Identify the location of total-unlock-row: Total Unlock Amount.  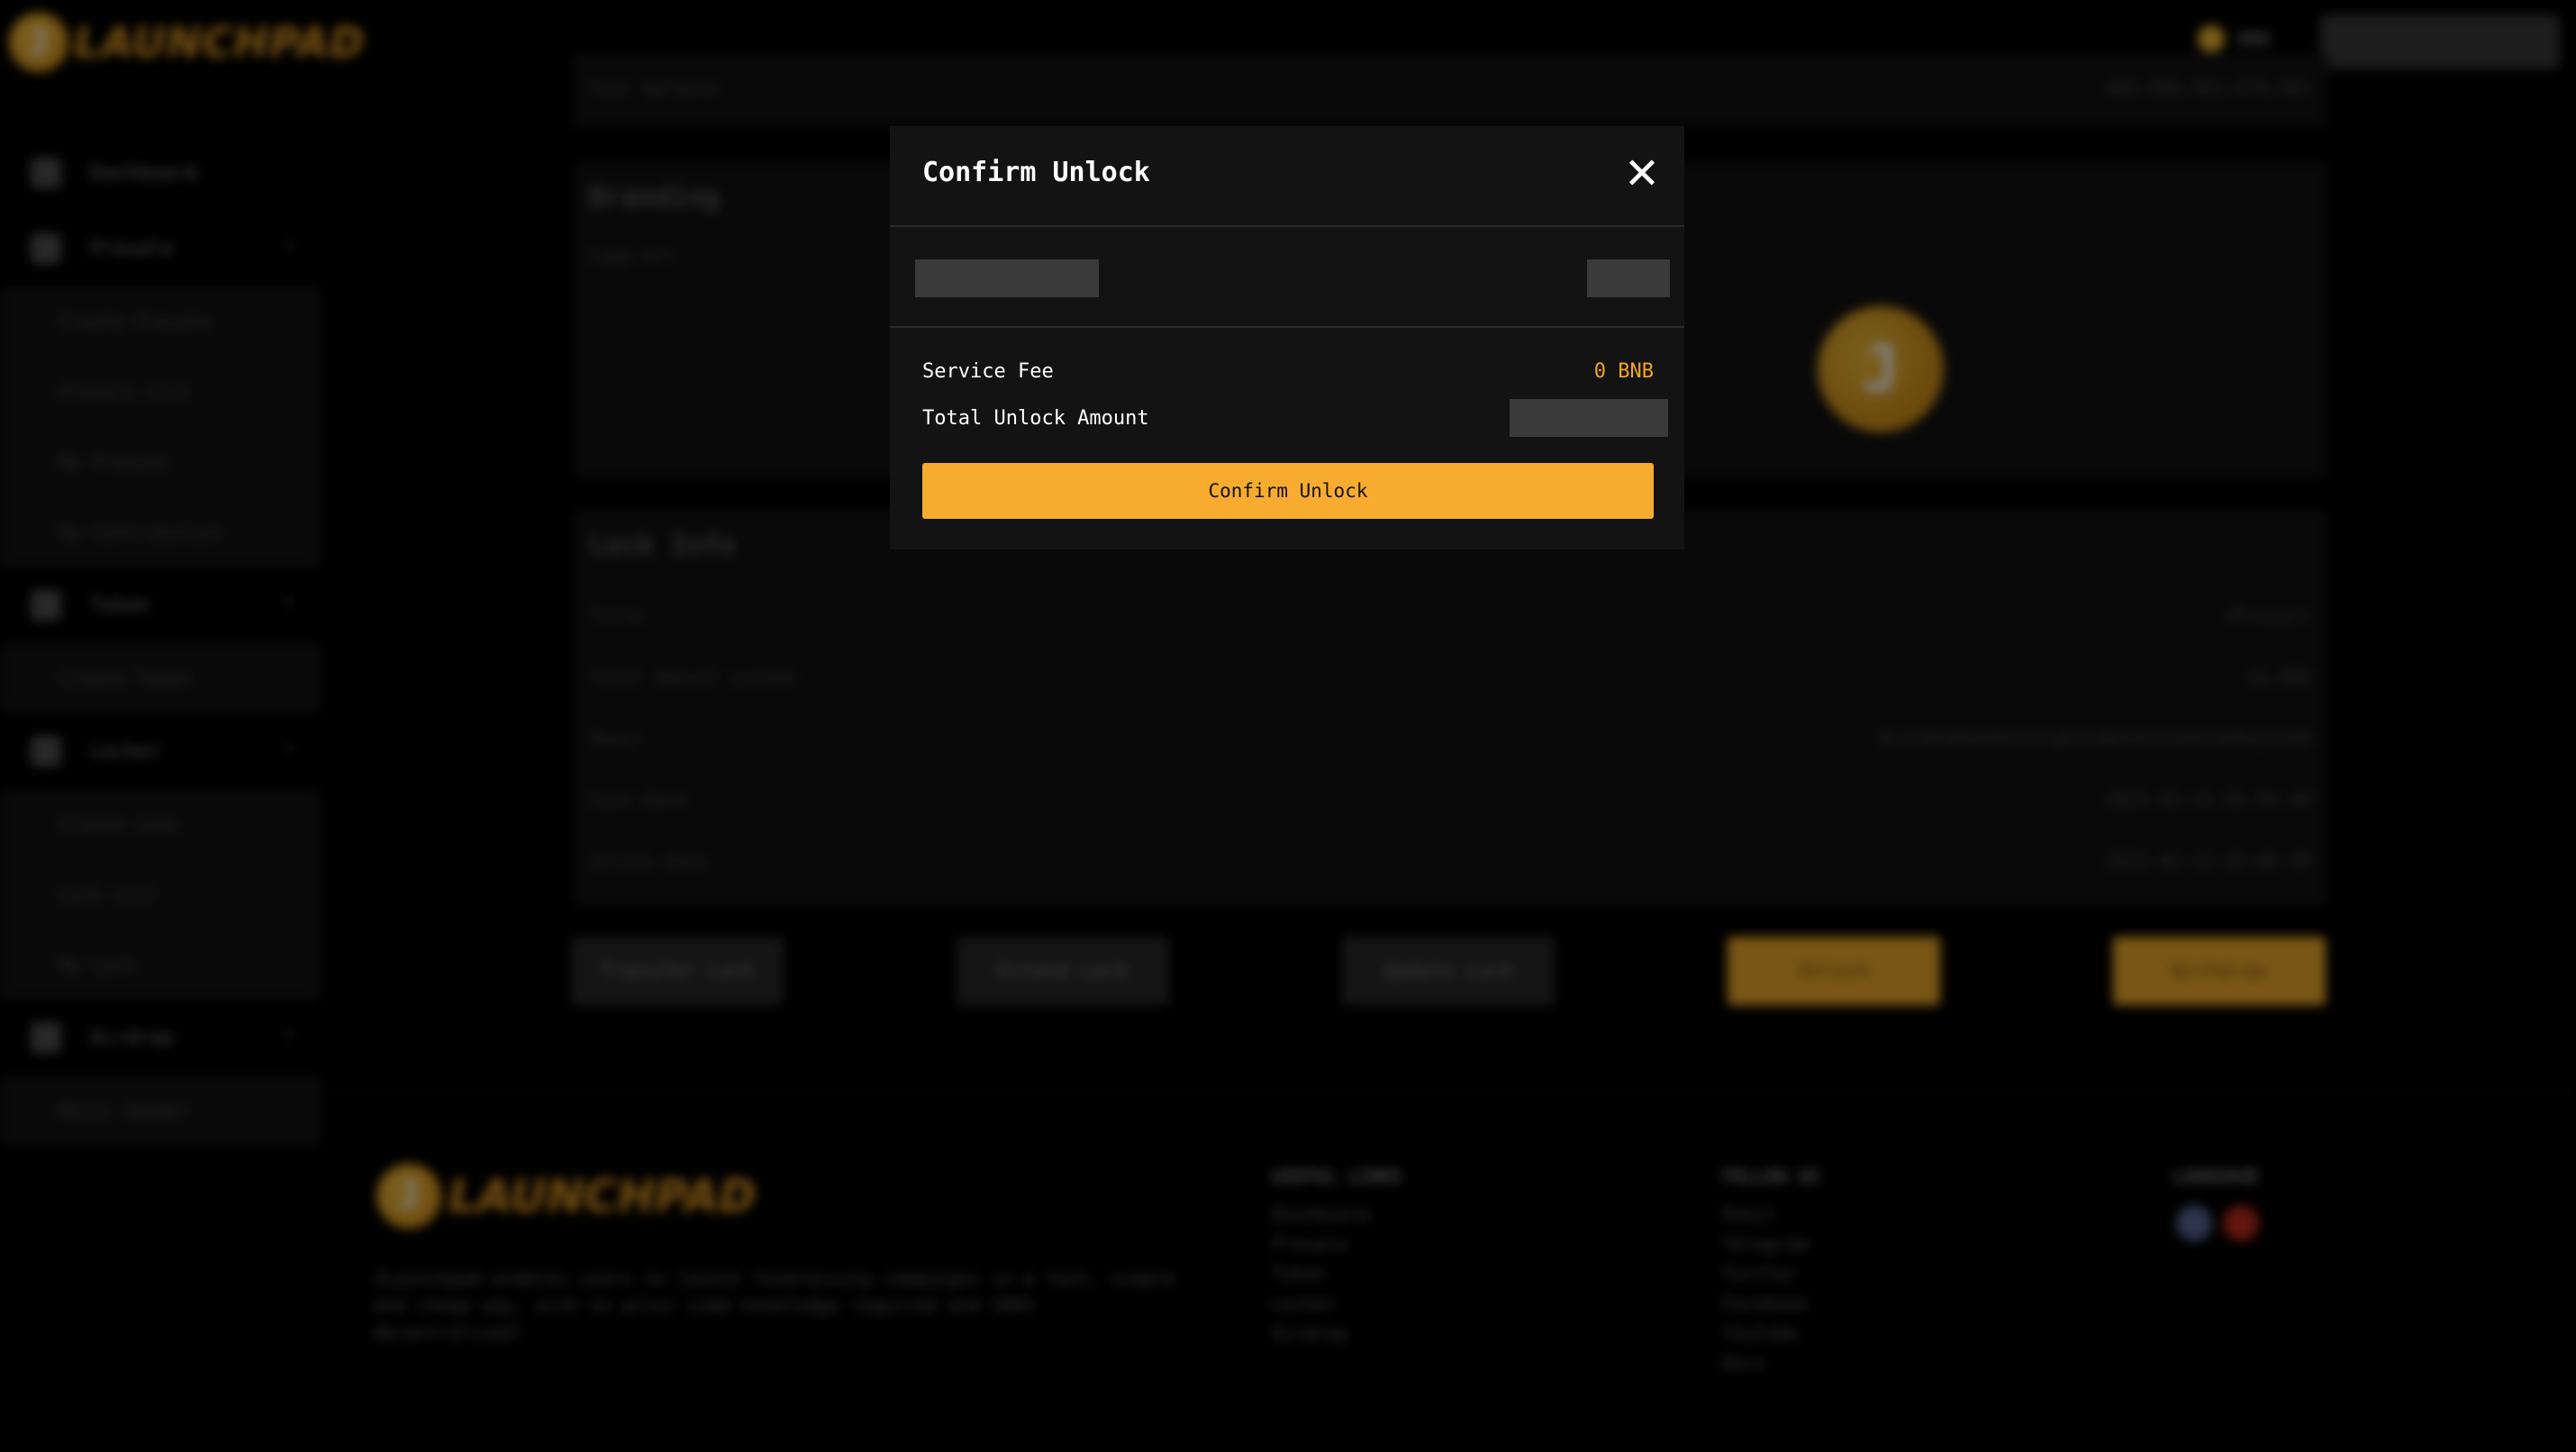
(1295, 418).